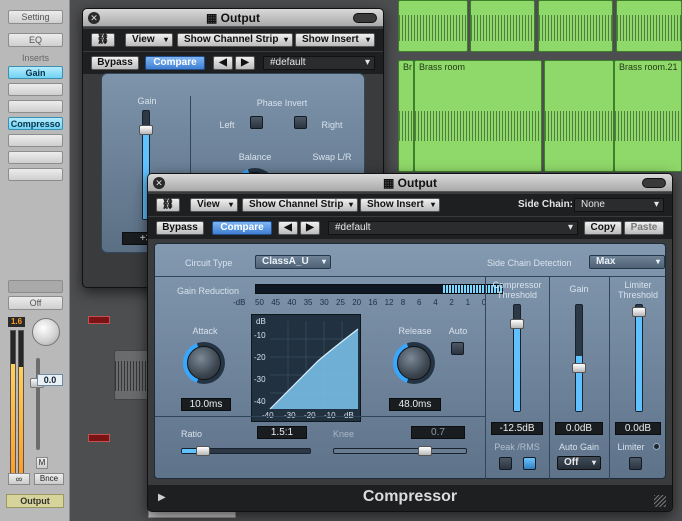 The width and height of the screenshot is (682, 521). What do you see at coordinates (660, 501) in the screenshot?
I see `resize-grip-icon` at bounding box center [660, 501].